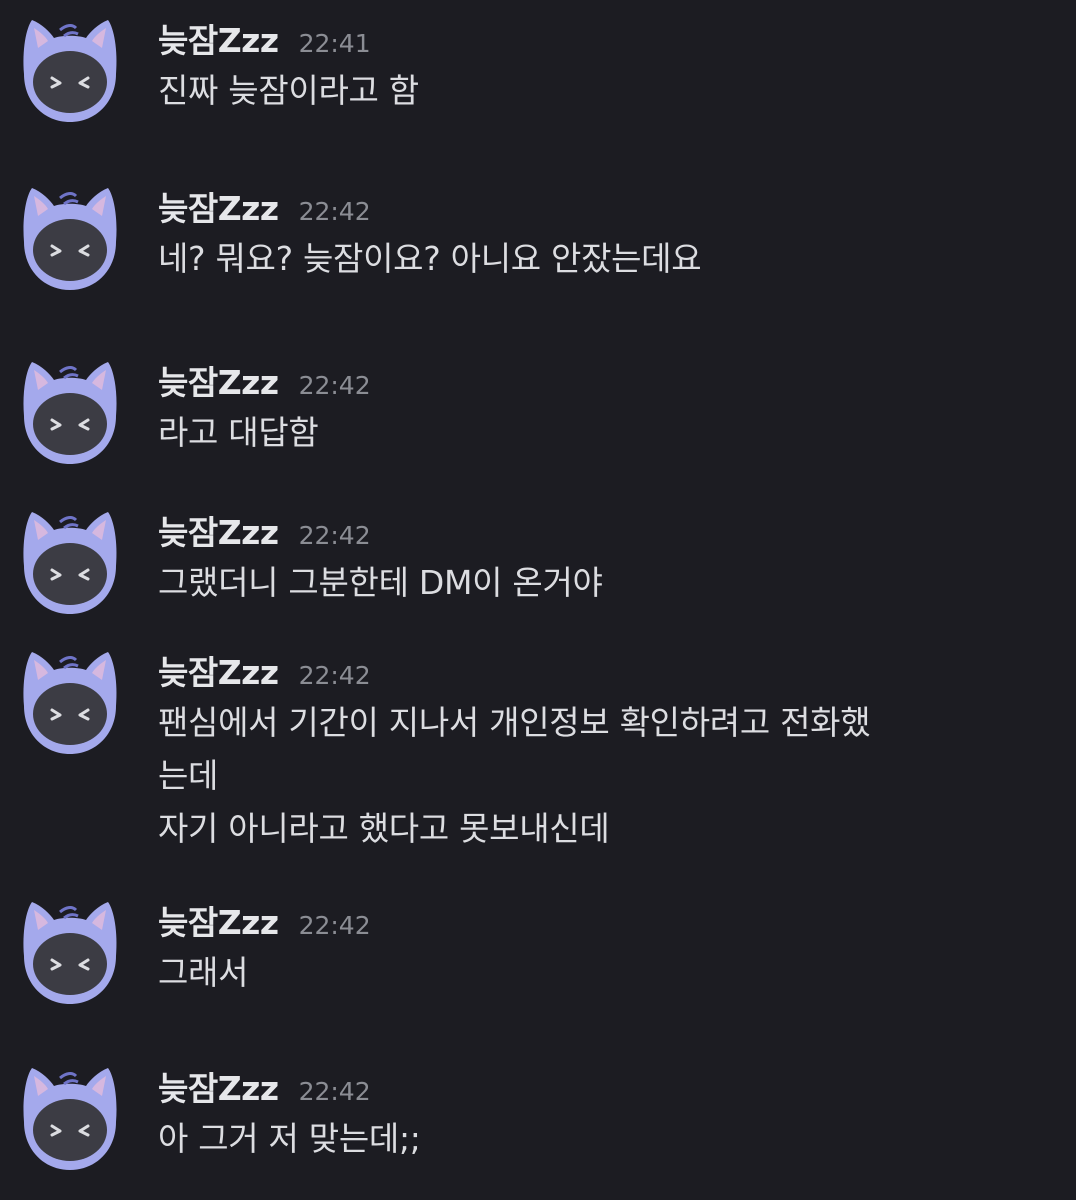  I want to click on message-body: 진짜 늦잠이라고 함, so click(598, 90).